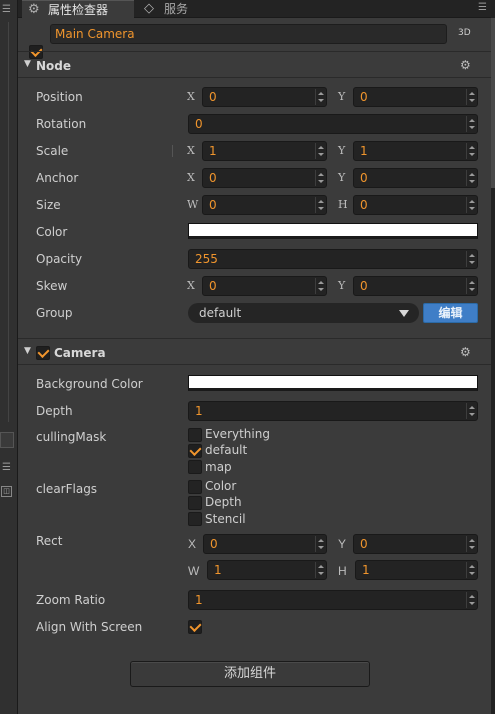  I want to click on position-x-input: 0, so click(264, 97).